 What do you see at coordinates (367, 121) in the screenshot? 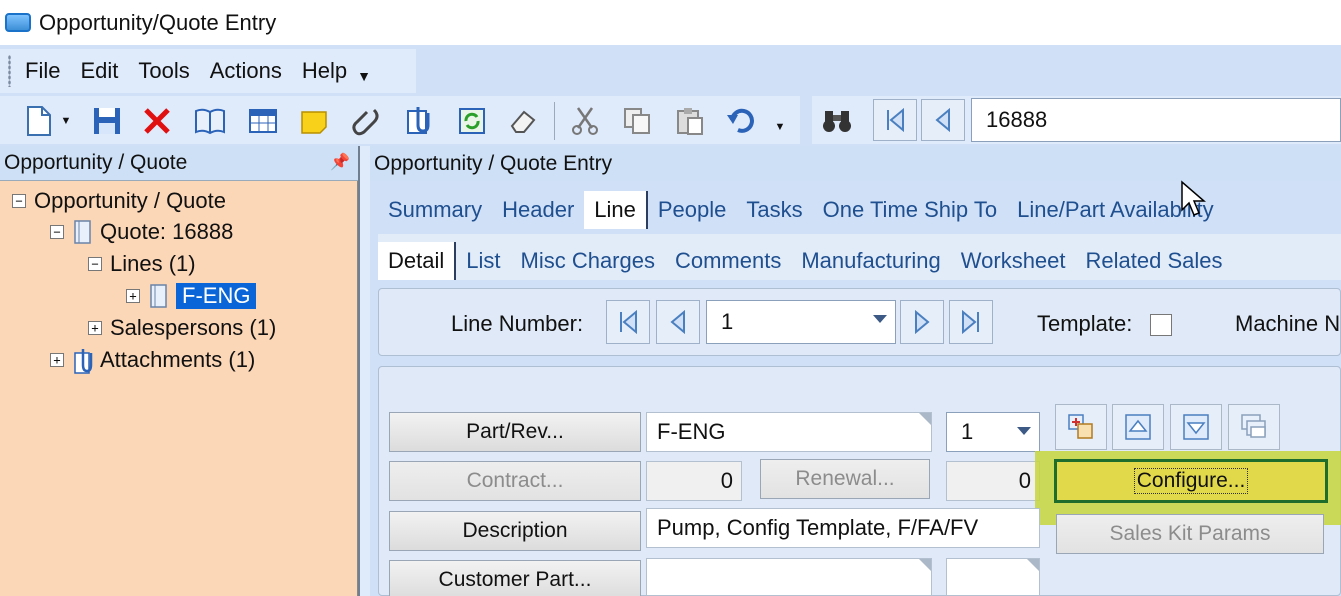
I see `attach-icon` at bounding box center [367, 121].